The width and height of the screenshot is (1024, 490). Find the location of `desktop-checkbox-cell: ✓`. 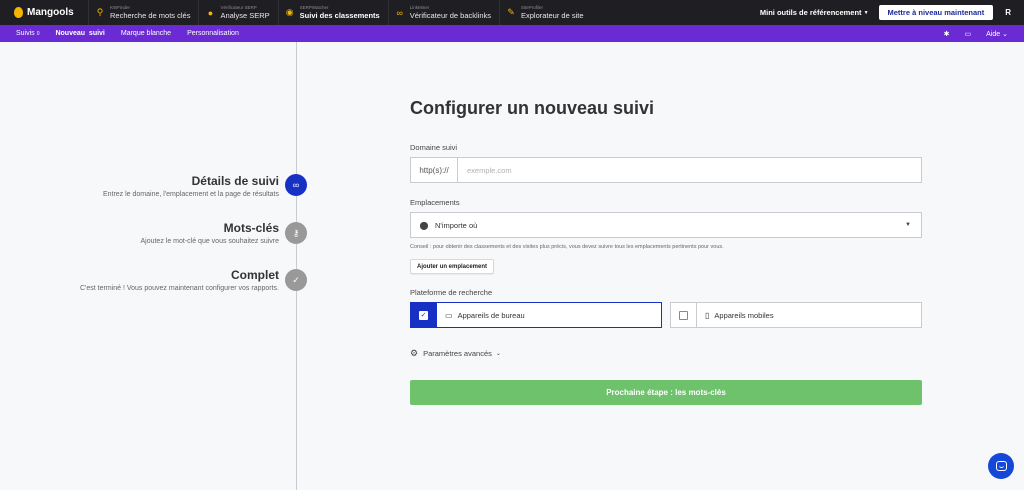

desktop-checkbox-cell: ✓ is located at coordinates (424, 315).